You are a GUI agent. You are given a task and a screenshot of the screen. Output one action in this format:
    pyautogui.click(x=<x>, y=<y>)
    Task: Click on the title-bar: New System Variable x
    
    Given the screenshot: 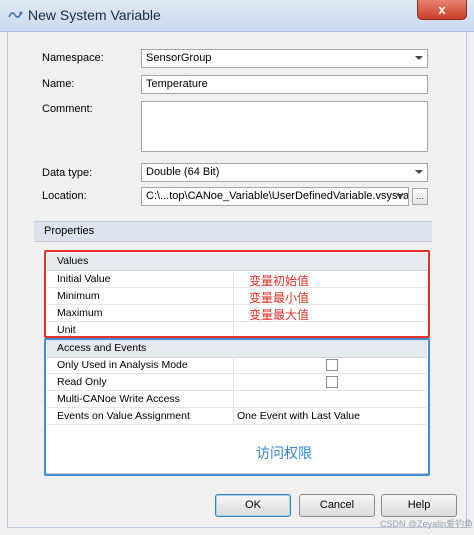 What is the action you would take?
    pyautogui.click(x=237, y=16)
    